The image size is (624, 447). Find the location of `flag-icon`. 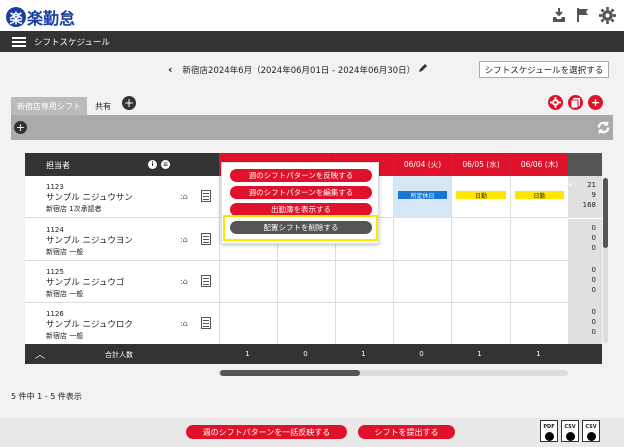

flag-icon is located at coordinates (583, 16).